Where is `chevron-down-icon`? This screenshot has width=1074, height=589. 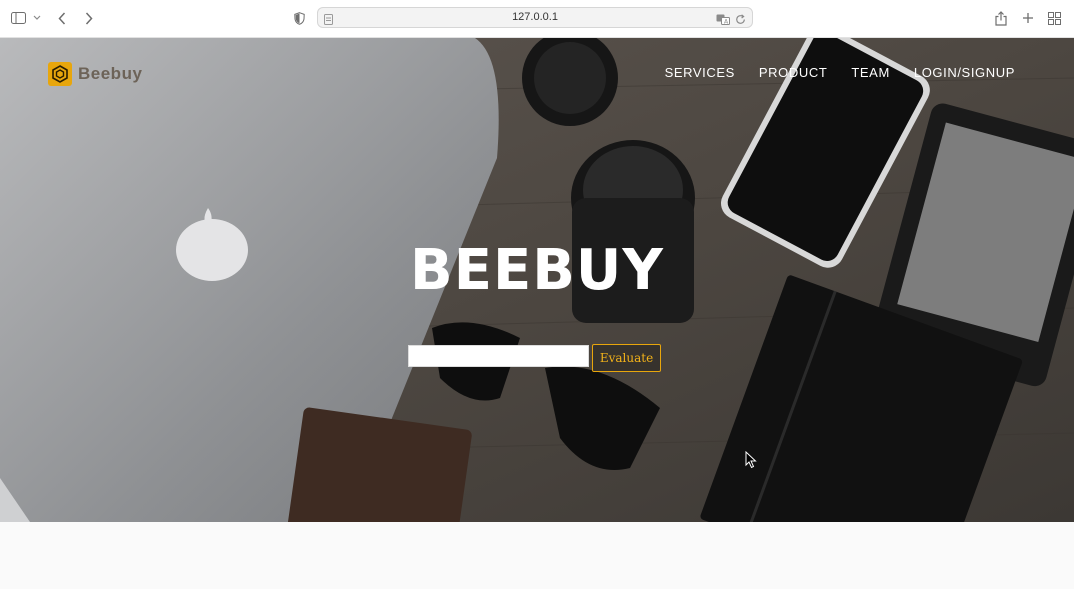 chevron-down-icon is located at coordinates (37, 18).